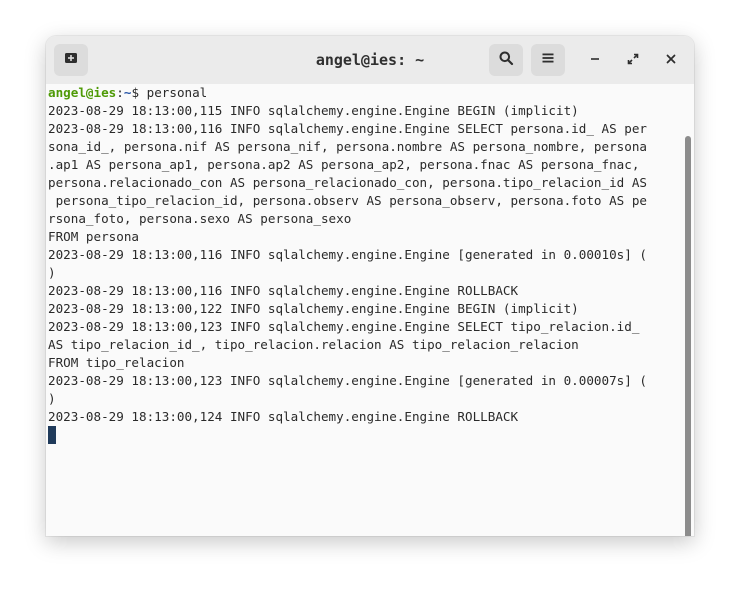  I want to click on cursor-line, so click(368, 435).